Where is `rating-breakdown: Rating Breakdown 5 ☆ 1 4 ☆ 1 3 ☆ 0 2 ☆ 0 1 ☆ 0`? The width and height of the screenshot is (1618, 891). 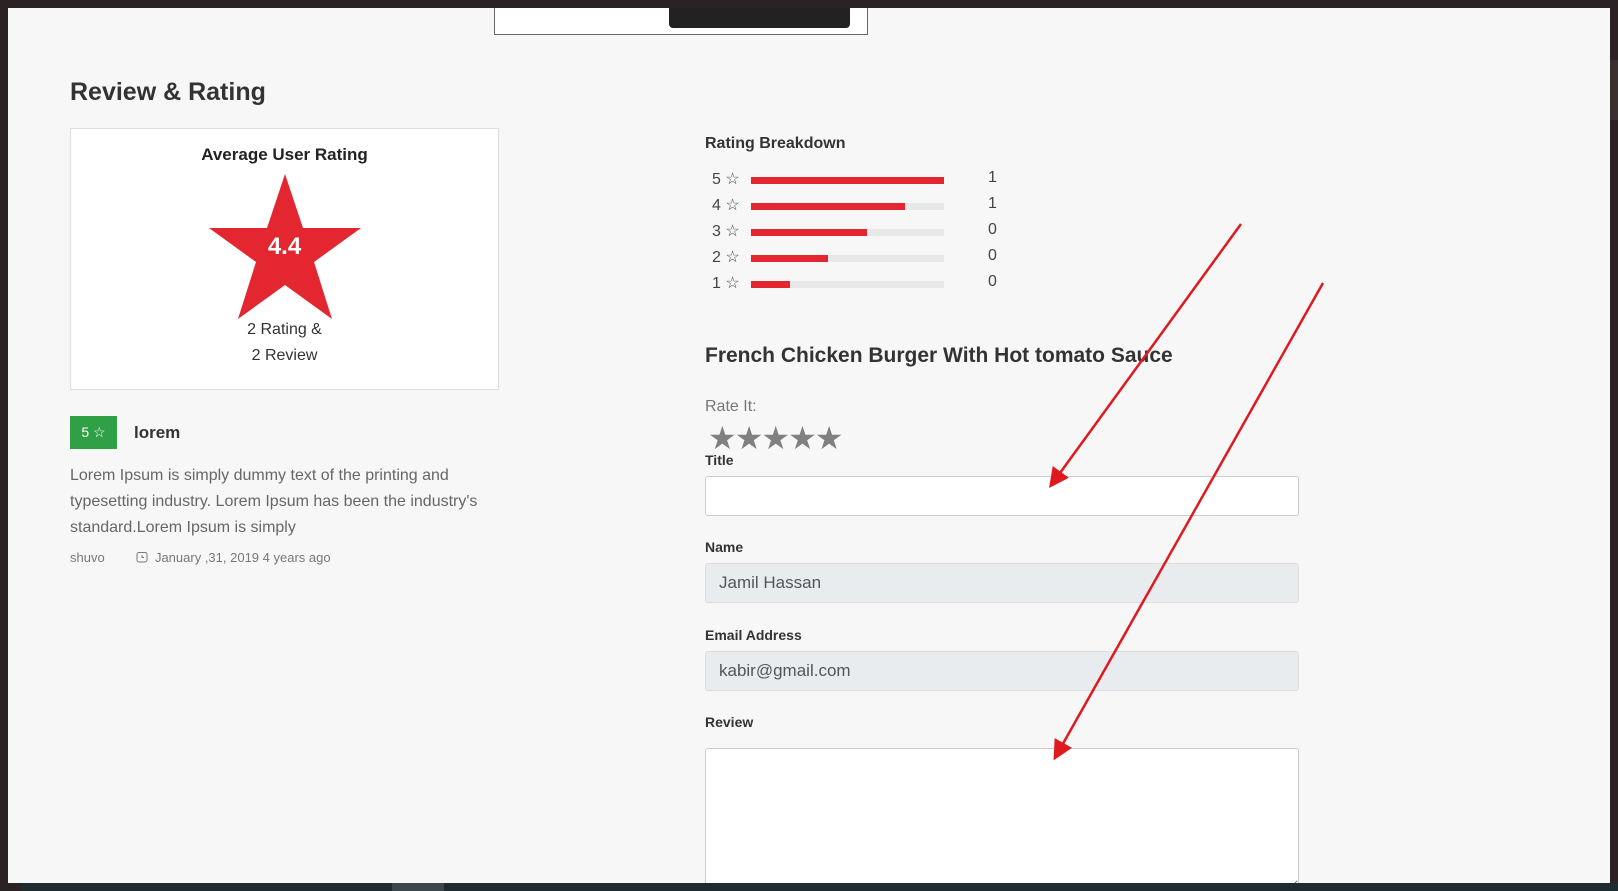 rating-breakdown: Rating Breakdown 5 ☆ 1 4 ☆ 1 3 ☆ 0 2 ☆ 0 1 ☆ 0 is located at coordinates (865, 213).